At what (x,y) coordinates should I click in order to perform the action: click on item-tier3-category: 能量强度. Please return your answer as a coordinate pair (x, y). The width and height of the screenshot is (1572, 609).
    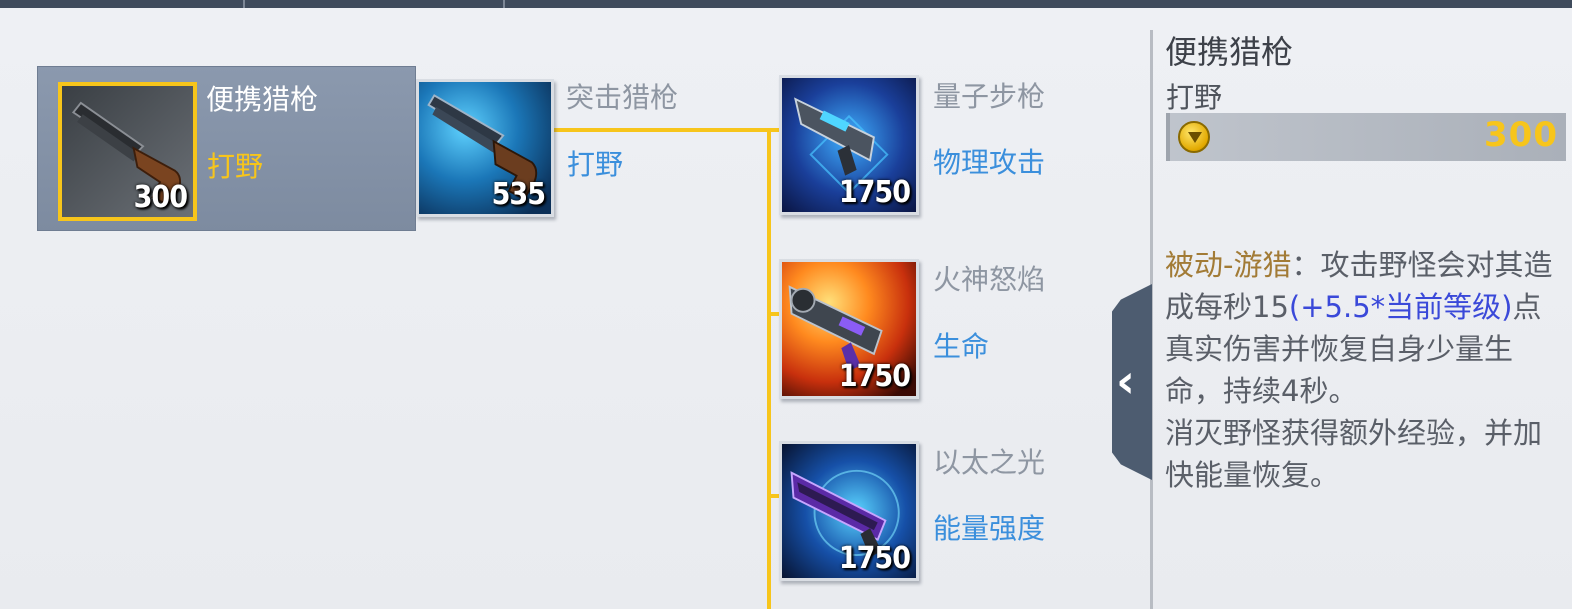
    Looking at the image, I should click on (989, 528).